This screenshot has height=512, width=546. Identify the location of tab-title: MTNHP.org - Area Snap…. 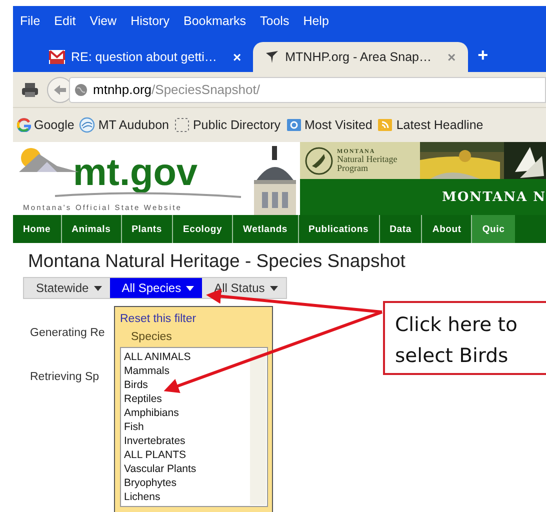
(358, 57).